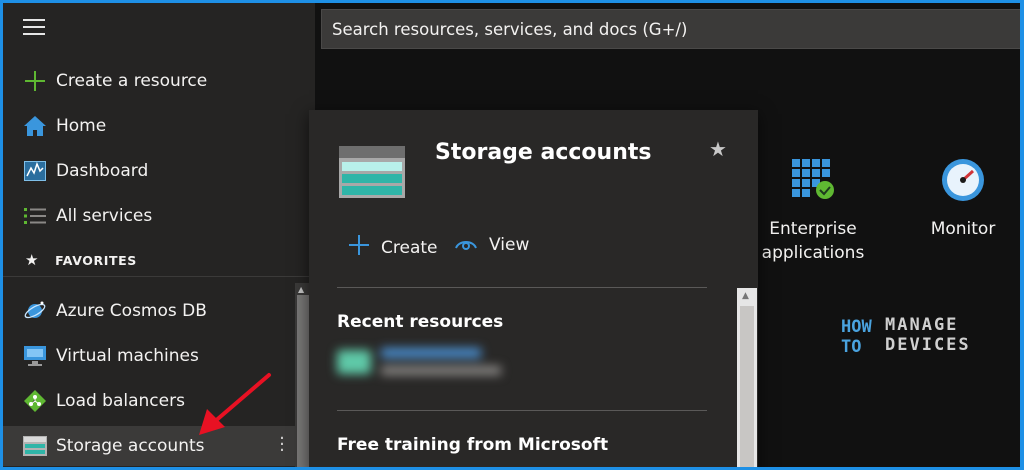  What do you see at coordinates (393, 247) in the screenshot?
I see `create-button: Create` at bounding box center [393, 247].